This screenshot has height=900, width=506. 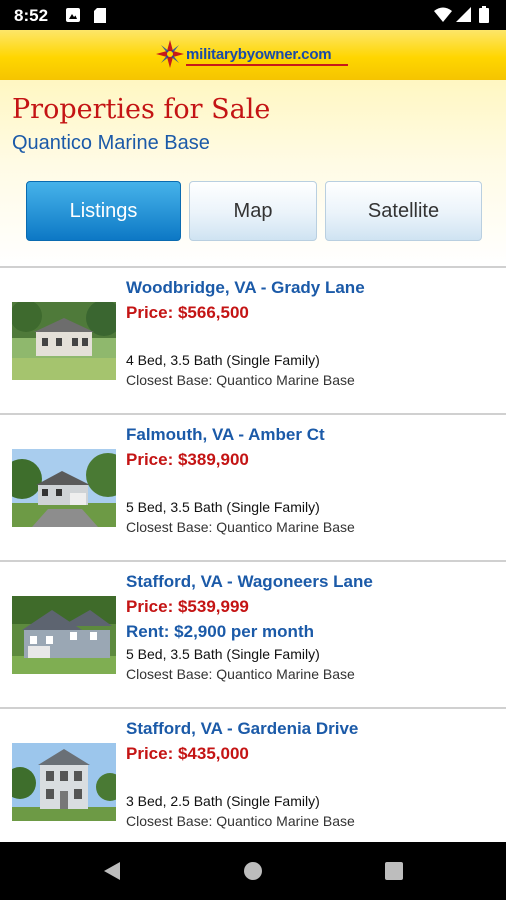 What do you see at coordinates (112, 873) in the screenshot?
I see `back-icon` at bounding box center [112, 873].